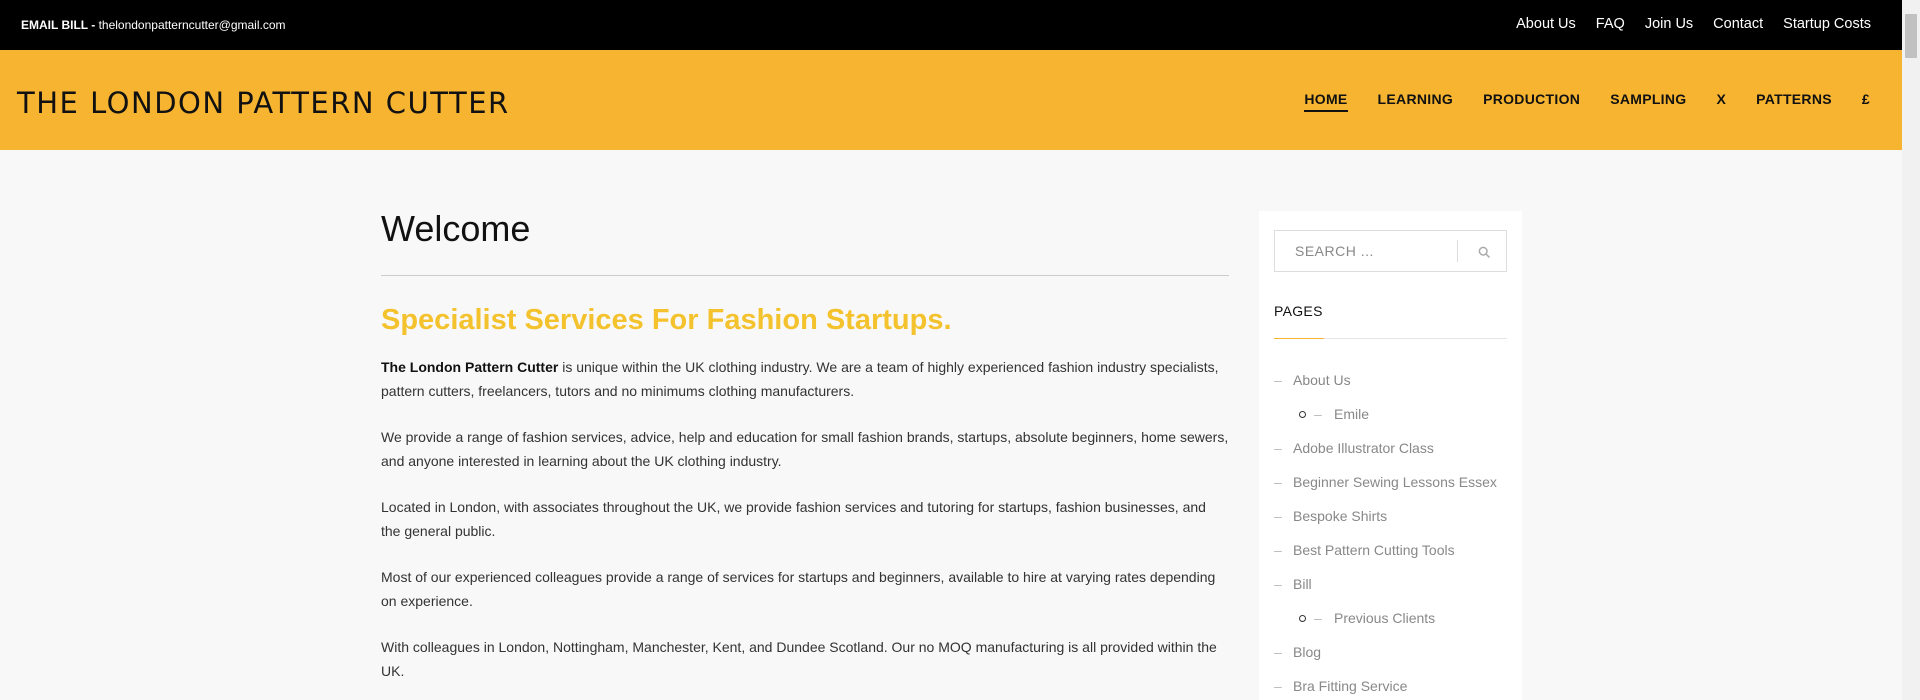  What do you see at coordinates (1911, 350) in the screenshot?
I see `page-scrollbar` at bounding box center [1911, 350].